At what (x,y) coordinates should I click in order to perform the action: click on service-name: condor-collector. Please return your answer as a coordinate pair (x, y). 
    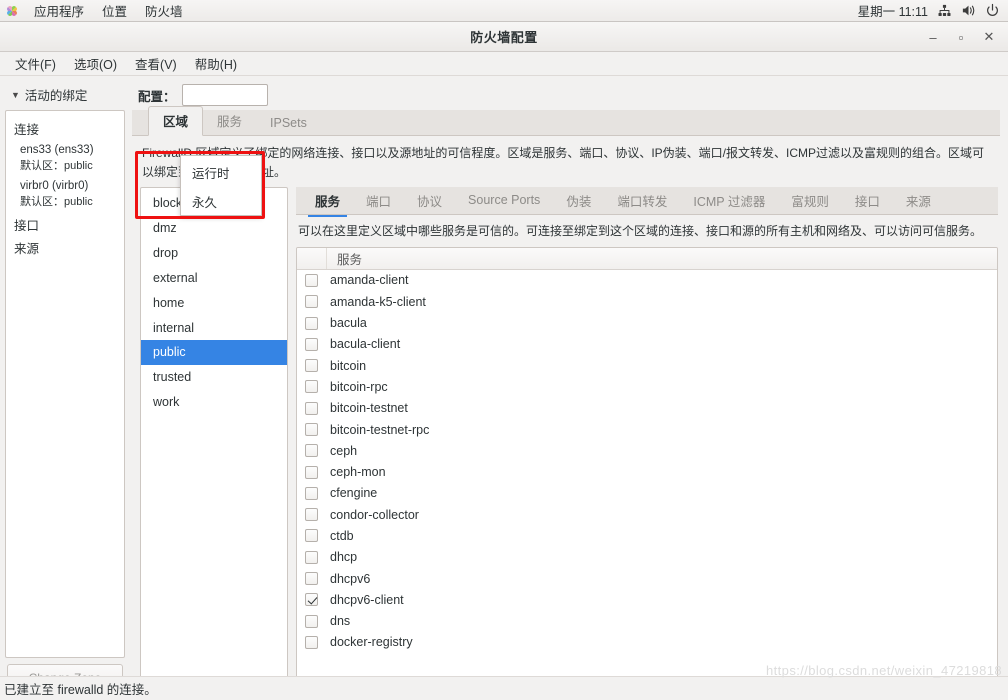
    Looking at the image, I should click on (374, 514).